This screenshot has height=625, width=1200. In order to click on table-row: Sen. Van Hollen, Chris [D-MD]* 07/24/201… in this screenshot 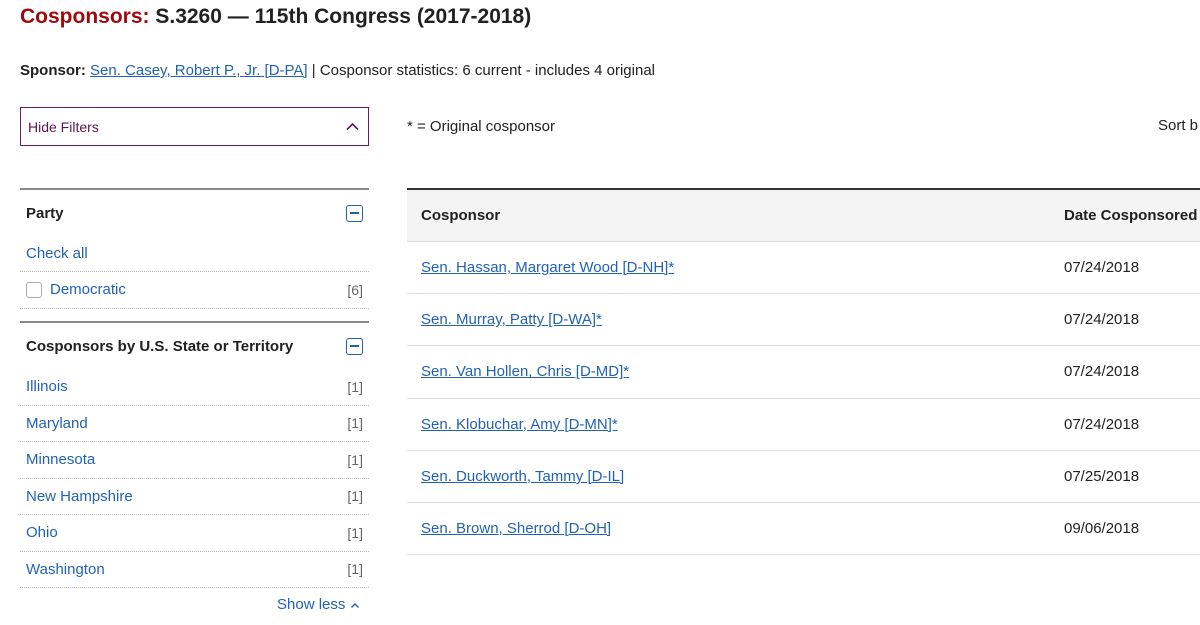, I will do `click(803, 372)`.